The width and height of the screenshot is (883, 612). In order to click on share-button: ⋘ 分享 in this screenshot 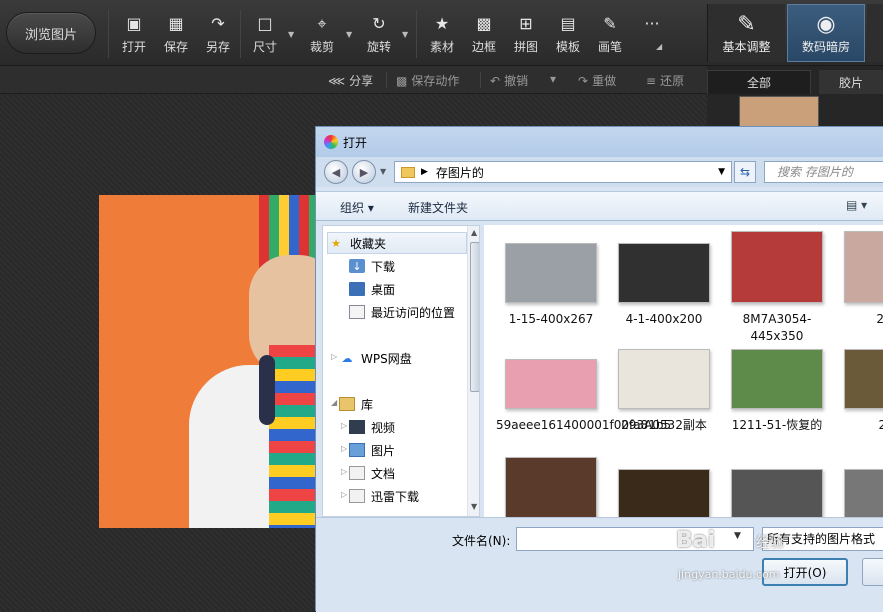, I will do `click(350, 80)`.